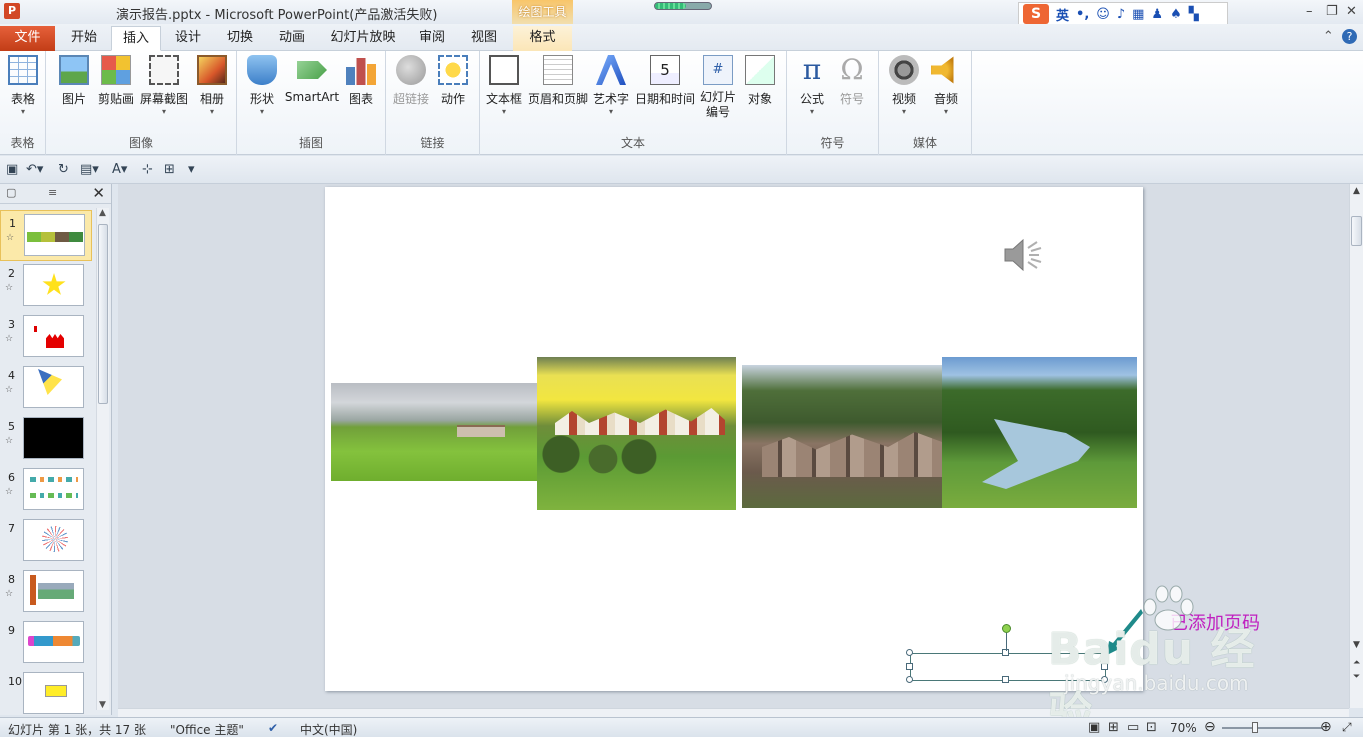 The image size is (1363, 737). What do you see at coordinates (164, 86) in the screenshot?
I see `screenshot-button: 屏幕截图 ▾` at bounding box center [164, 86].